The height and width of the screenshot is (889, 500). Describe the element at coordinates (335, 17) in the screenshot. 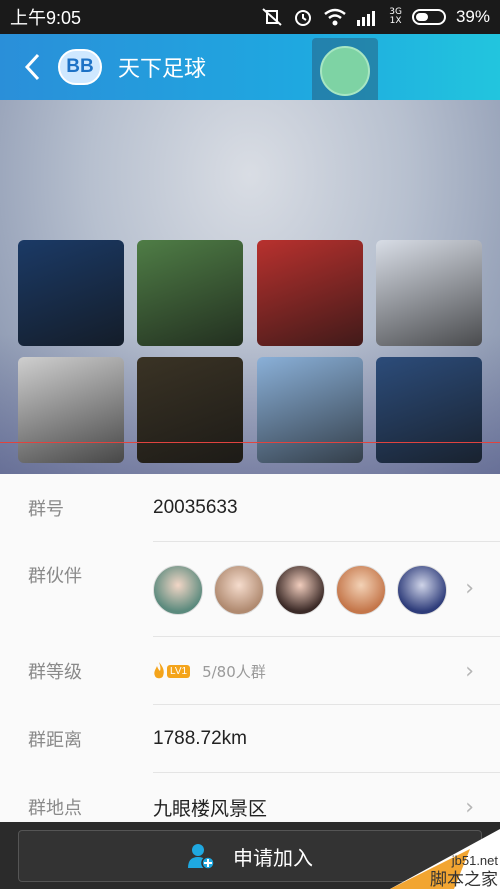

I see `wifi-icon` at that location.